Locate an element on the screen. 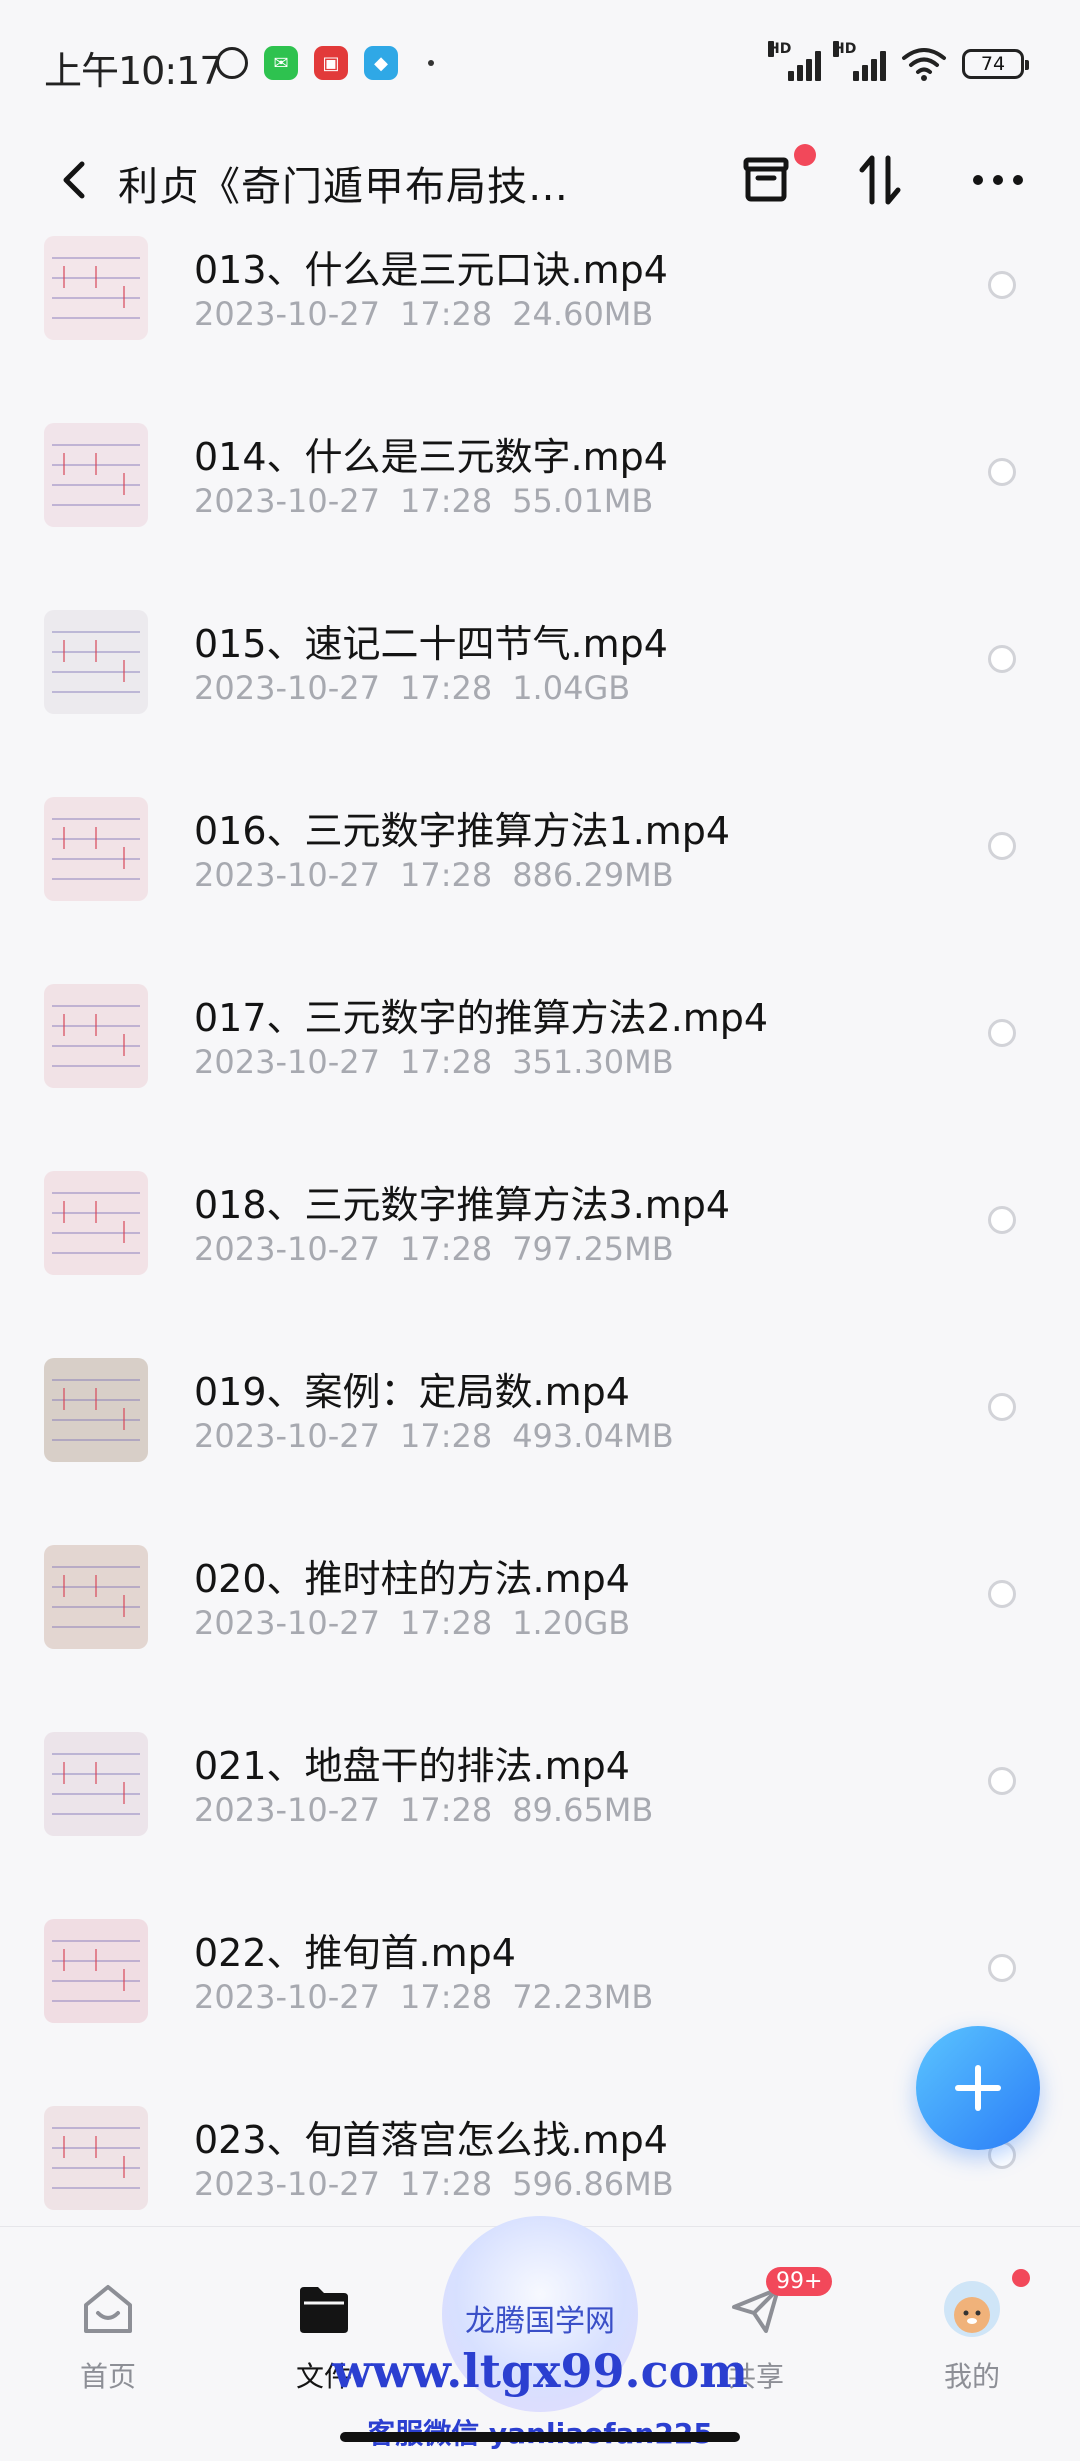 The width and height of the screenshot is (1080, 2461). file-name: 019、案例：定局数.mp4 is located at coordinates (412, 1392).